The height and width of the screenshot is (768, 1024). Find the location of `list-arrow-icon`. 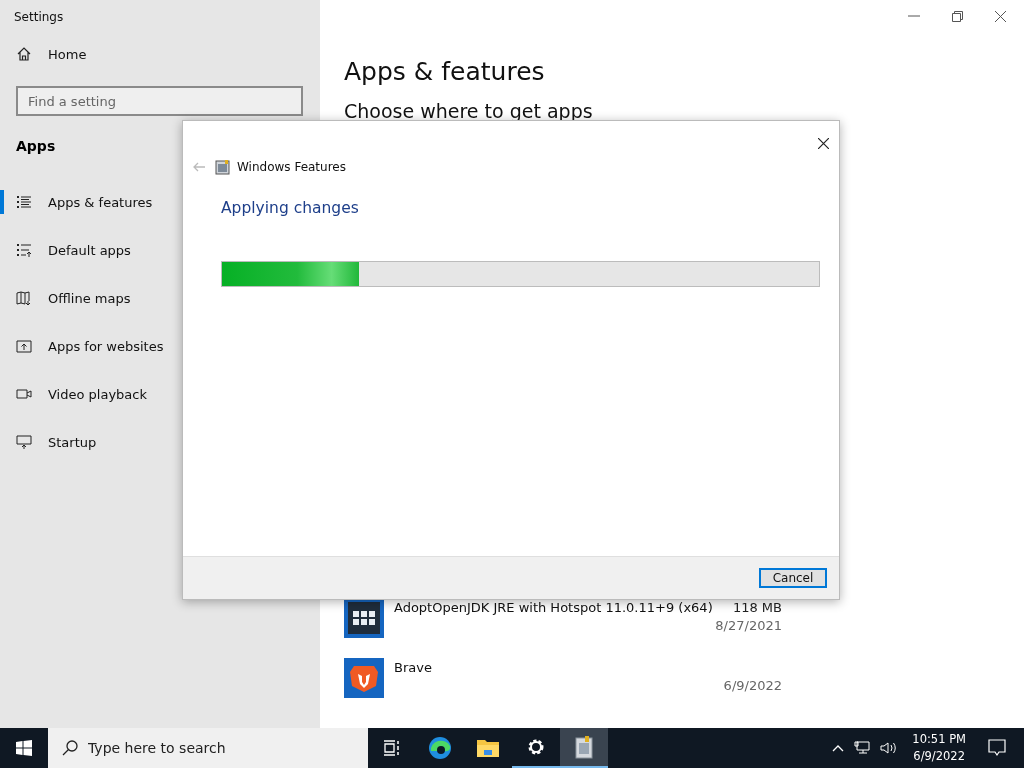

list-arrow-icon is located at coordinates (24, 250).